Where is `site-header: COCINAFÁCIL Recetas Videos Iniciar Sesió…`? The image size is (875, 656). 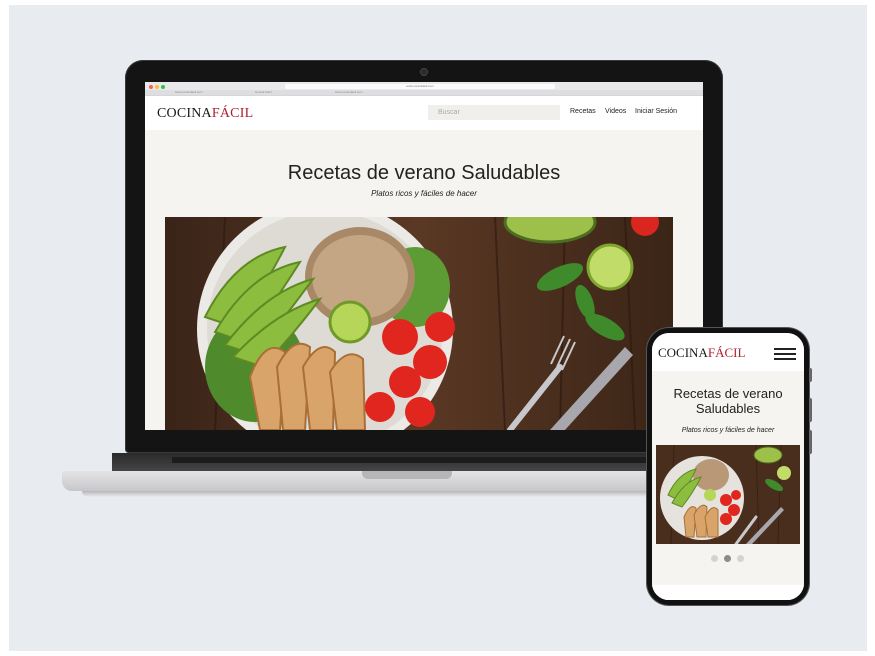
site-header: COCINAFÁCIL Recetas Videos Iniciar Sesió… is located at coordinates (424, 113).